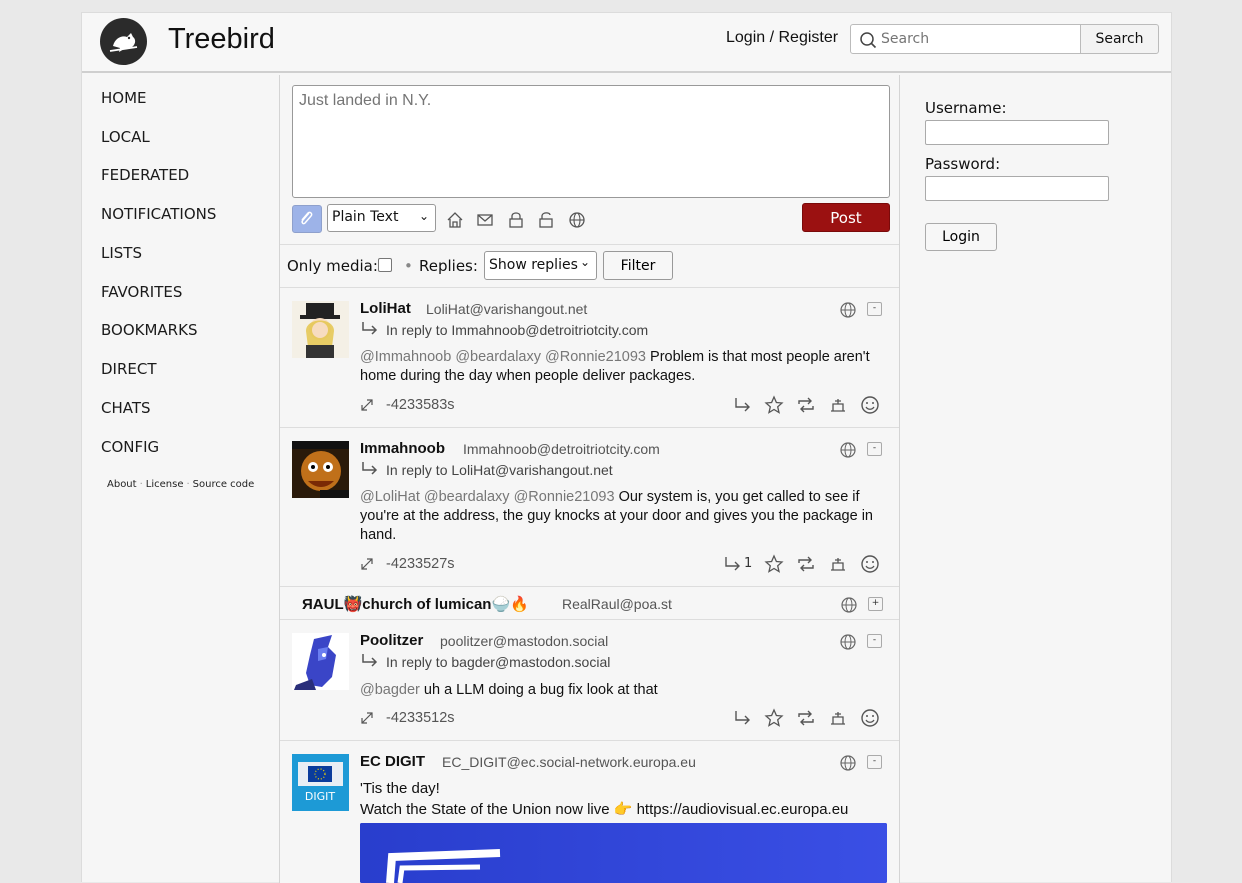 The image size is (1242, 883). I want to click on mention-links: @Immahnoob @beardalaxy @Ronnie21093, so click(503, 357).